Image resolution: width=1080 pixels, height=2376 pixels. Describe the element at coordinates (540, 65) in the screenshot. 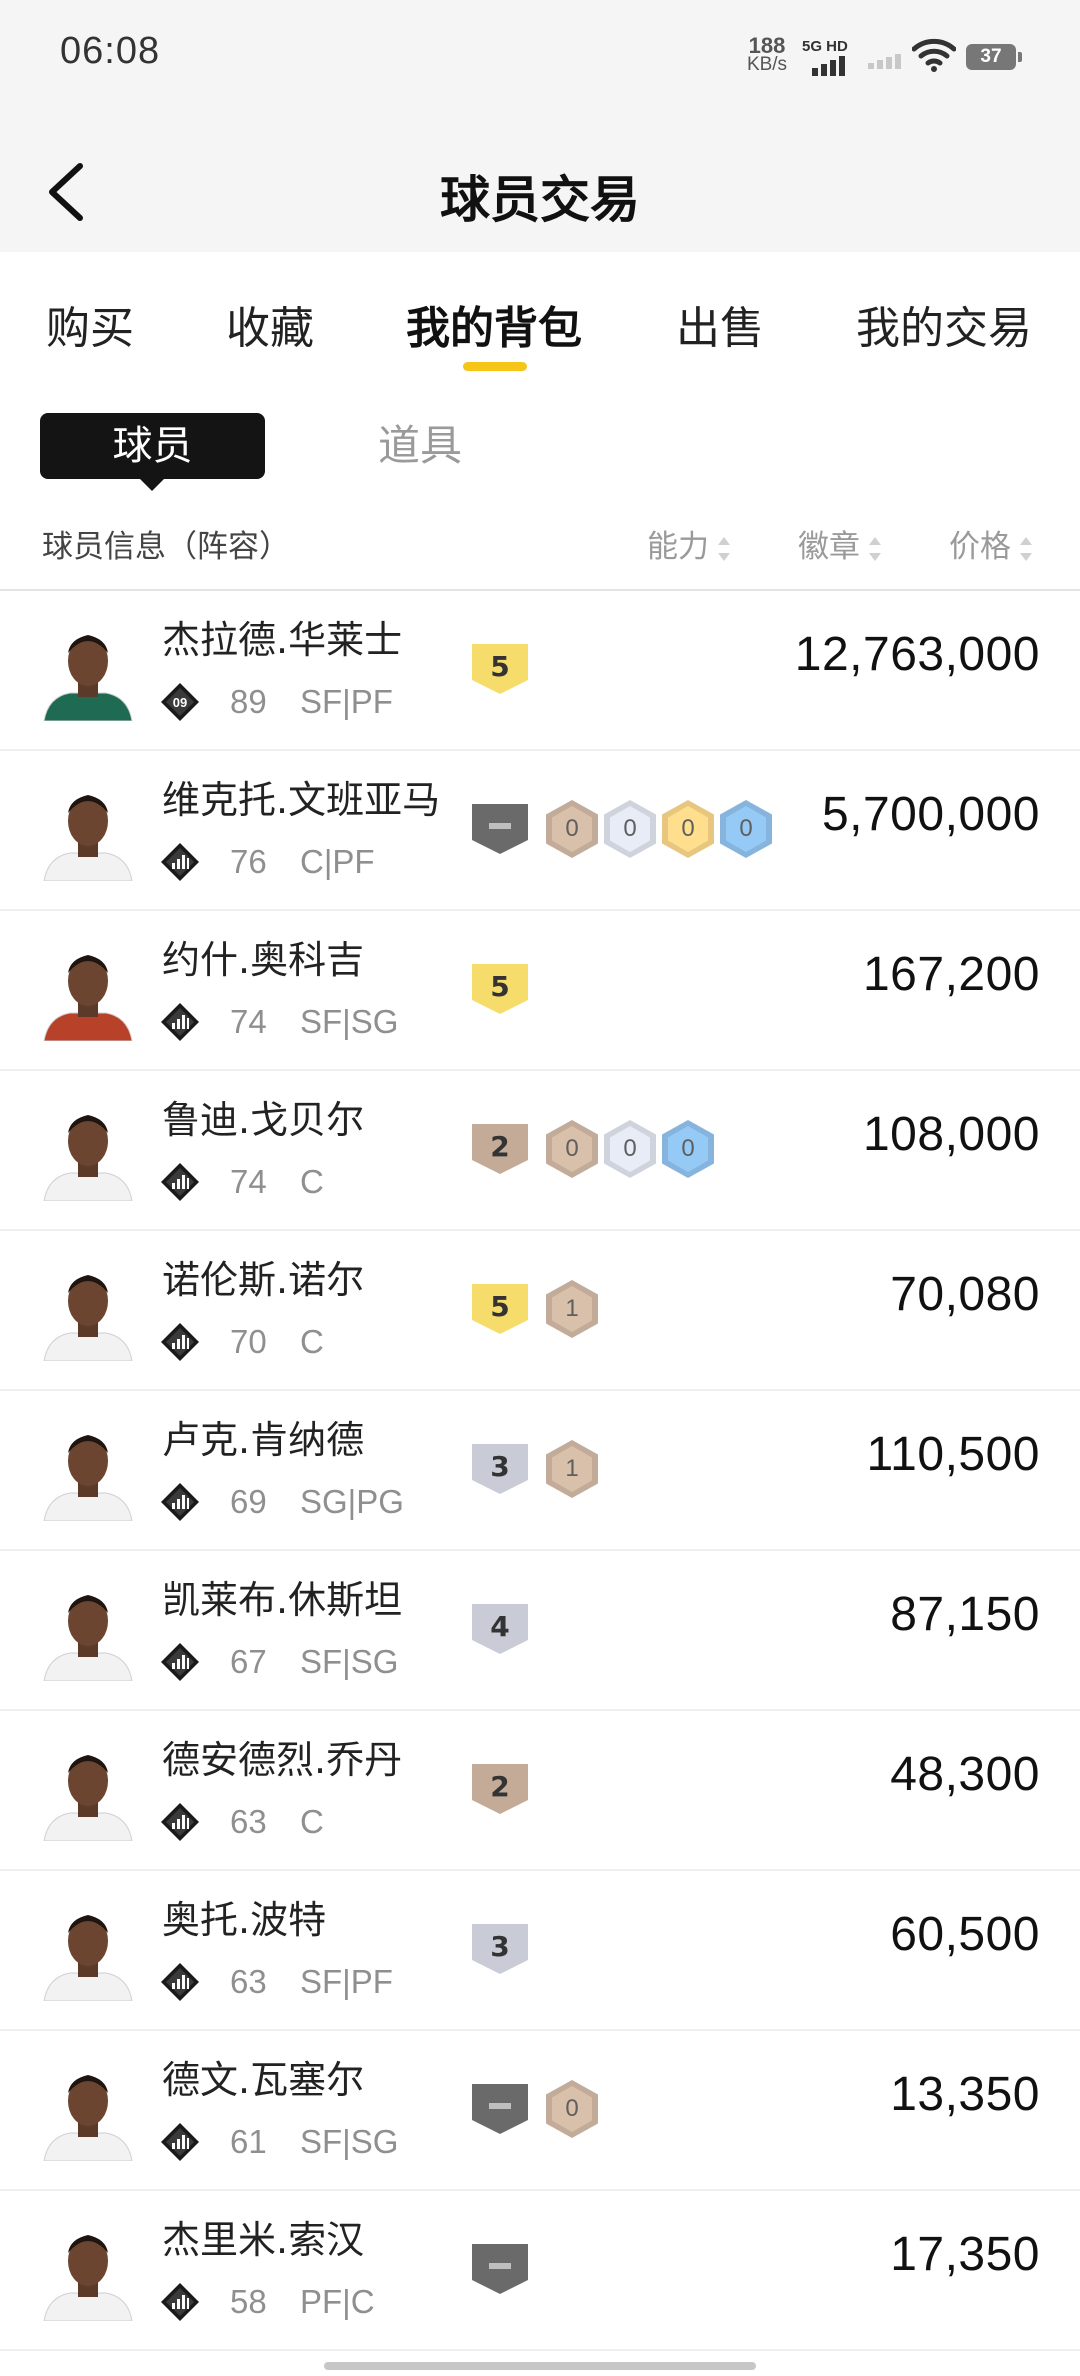

I see `status-bar: 06:08 188 KB/s 5G HD 37` at that location.